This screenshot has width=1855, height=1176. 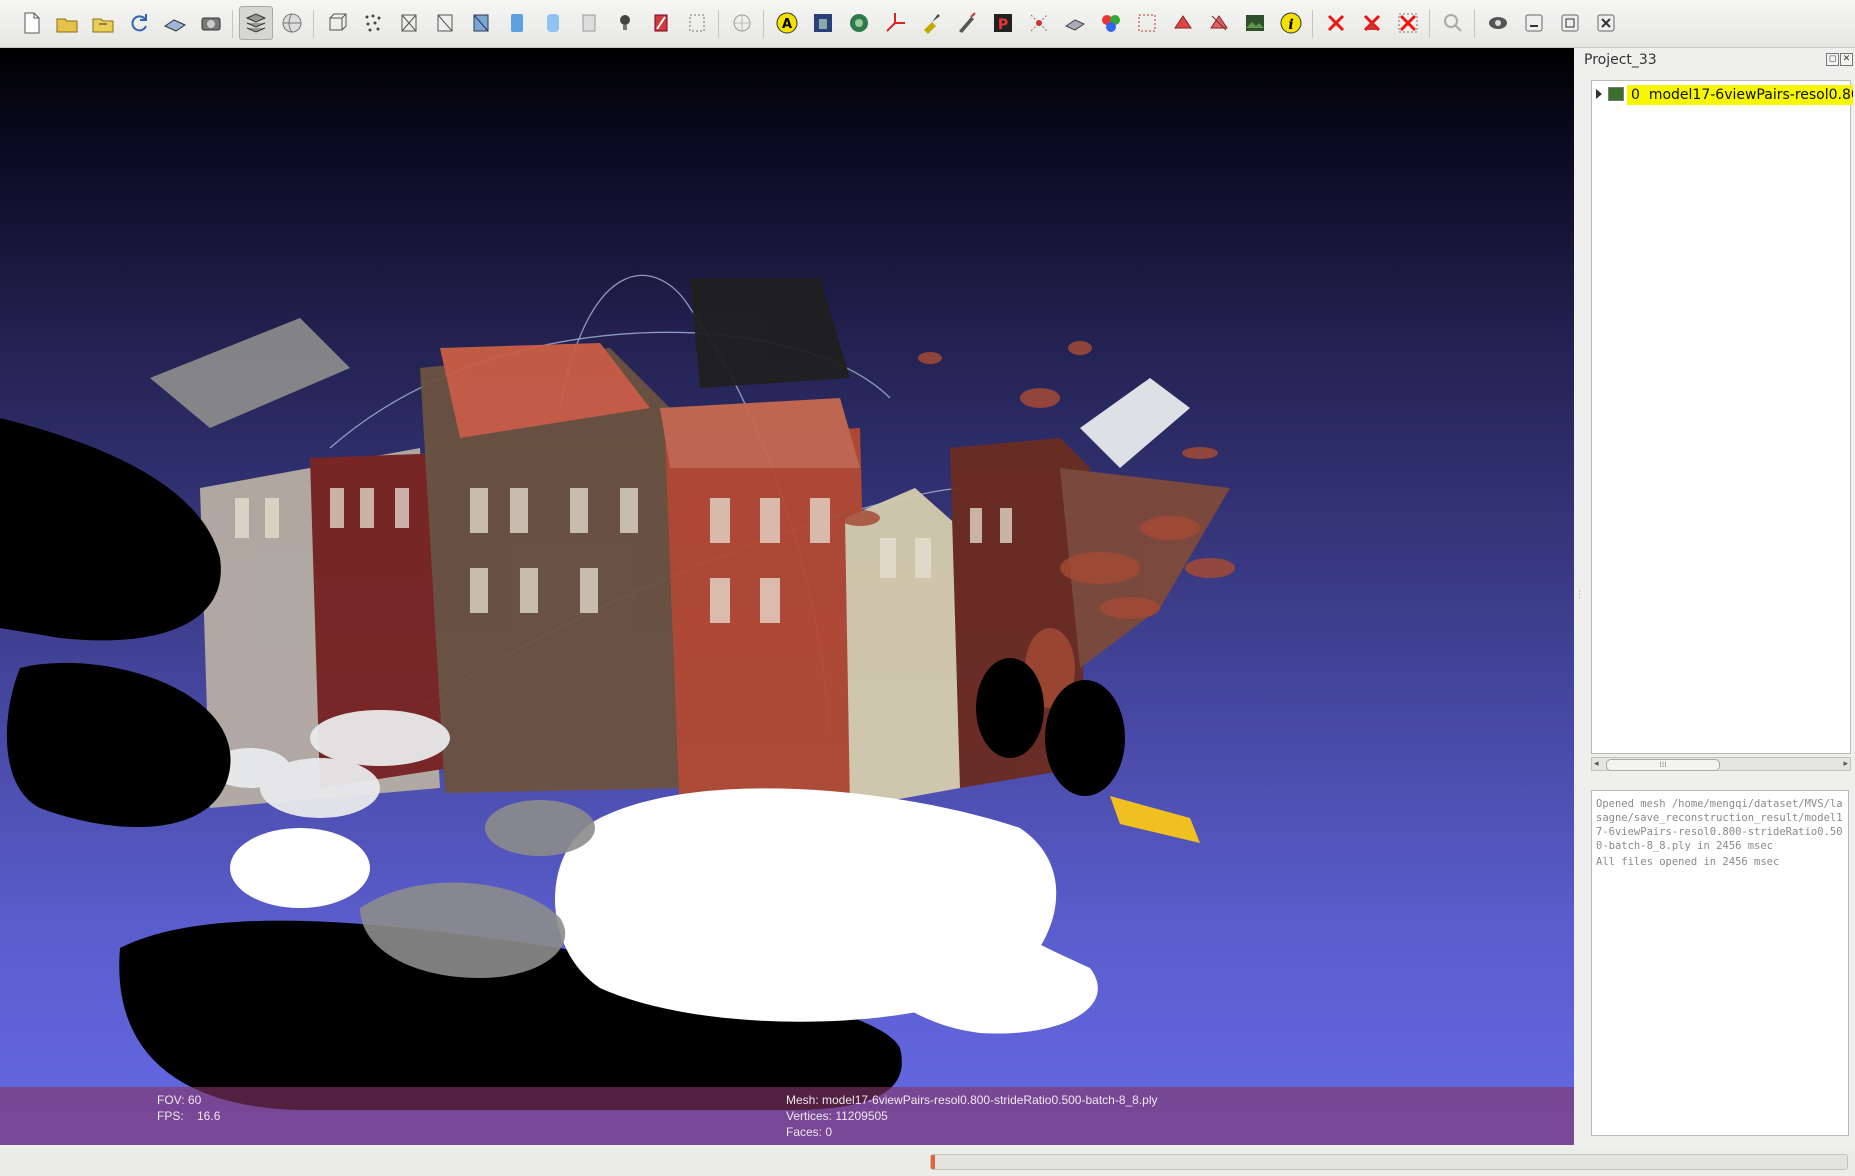 I want to click on deselect-button, so click(x=1219, y=23).